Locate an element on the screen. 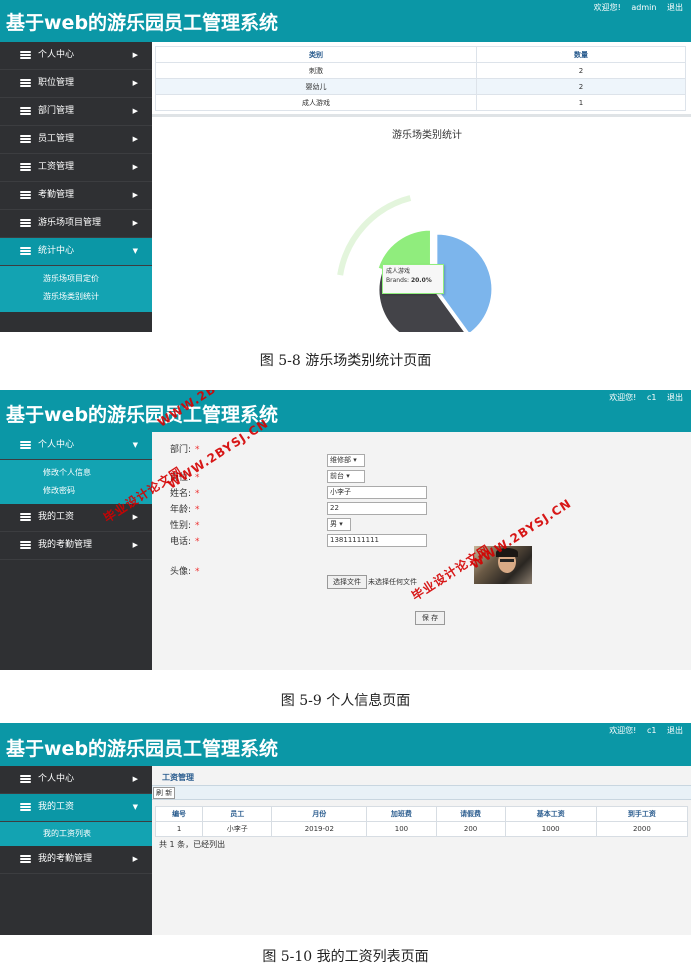 This screenshot has height=968, width=691. breadcrumb: 工资管理 is located at coordinates (178, 777).